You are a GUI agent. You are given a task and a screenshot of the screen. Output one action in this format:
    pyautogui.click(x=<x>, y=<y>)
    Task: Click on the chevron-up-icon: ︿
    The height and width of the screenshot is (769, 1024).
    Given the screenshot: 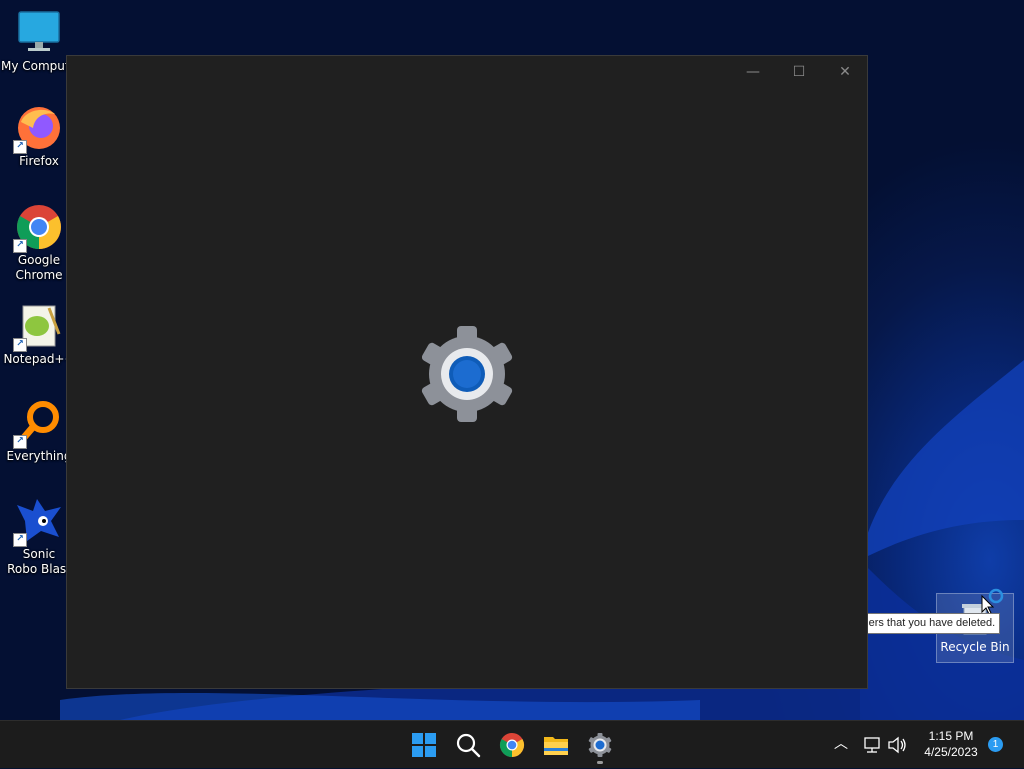 What is the action you would take?
    pyautogui.click(x=841, y=743)
    